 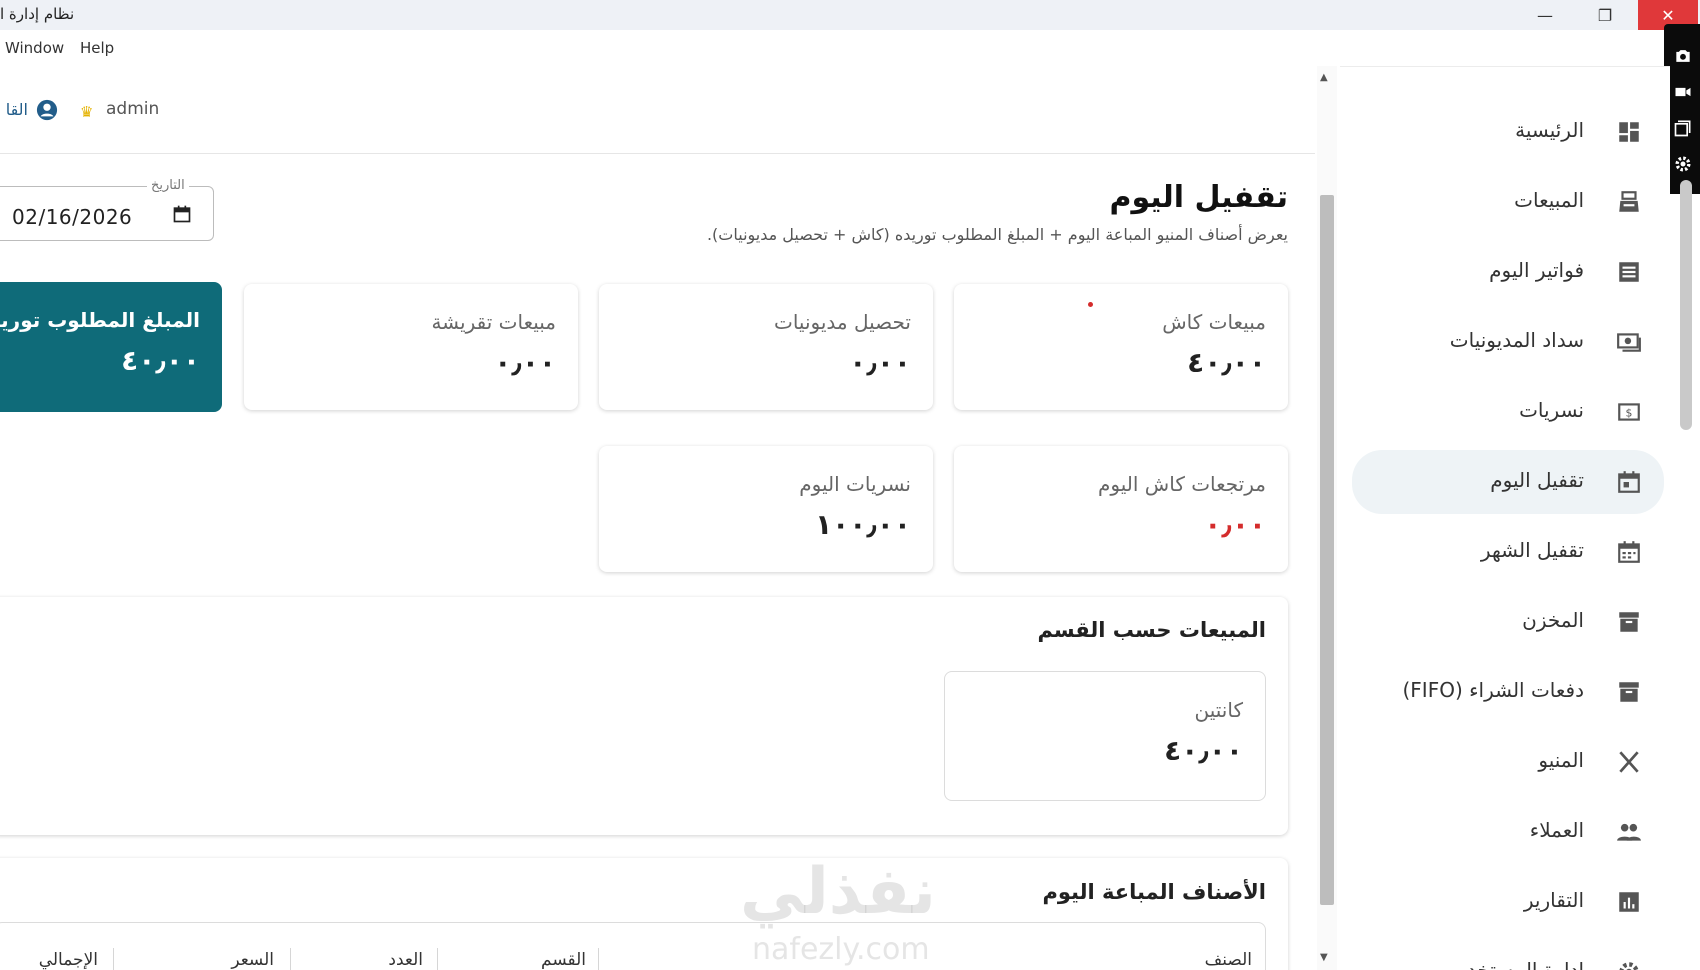 I want to click on main-scrollbar-thumb, so click(x=1327, y=550).